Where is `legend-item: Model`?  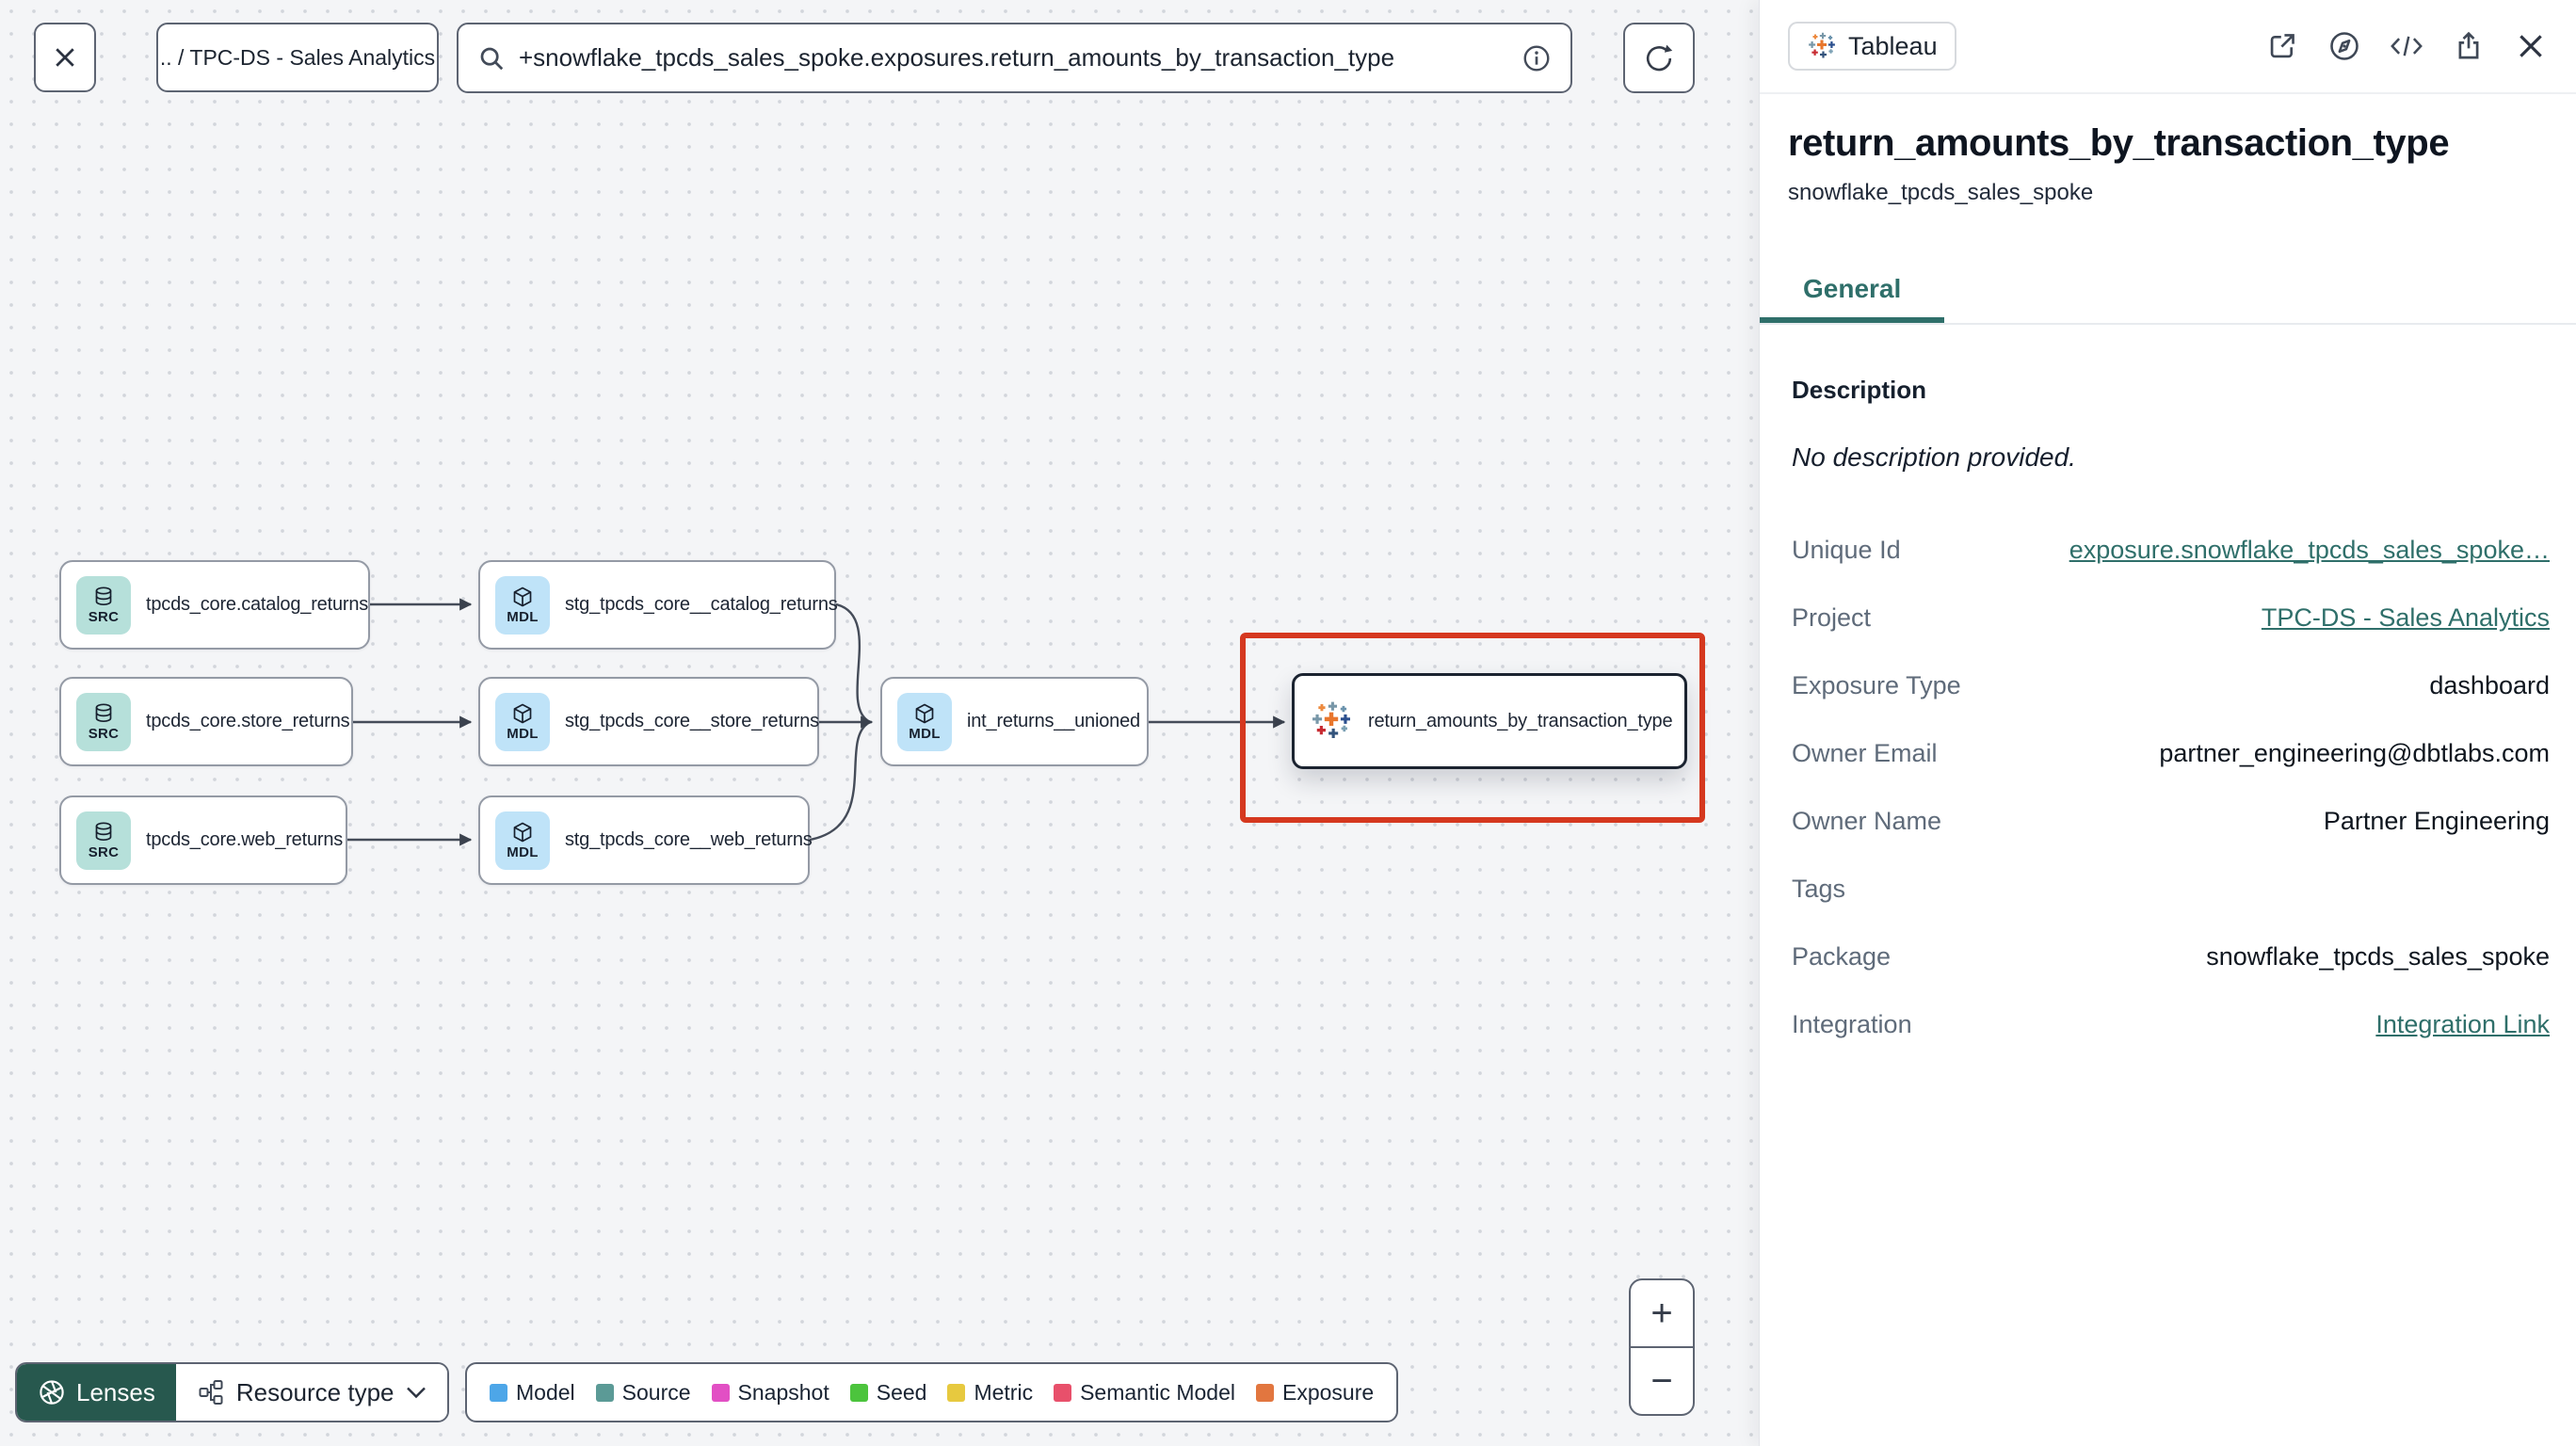 legend-item: Model is located at coordinates (532, 1393).